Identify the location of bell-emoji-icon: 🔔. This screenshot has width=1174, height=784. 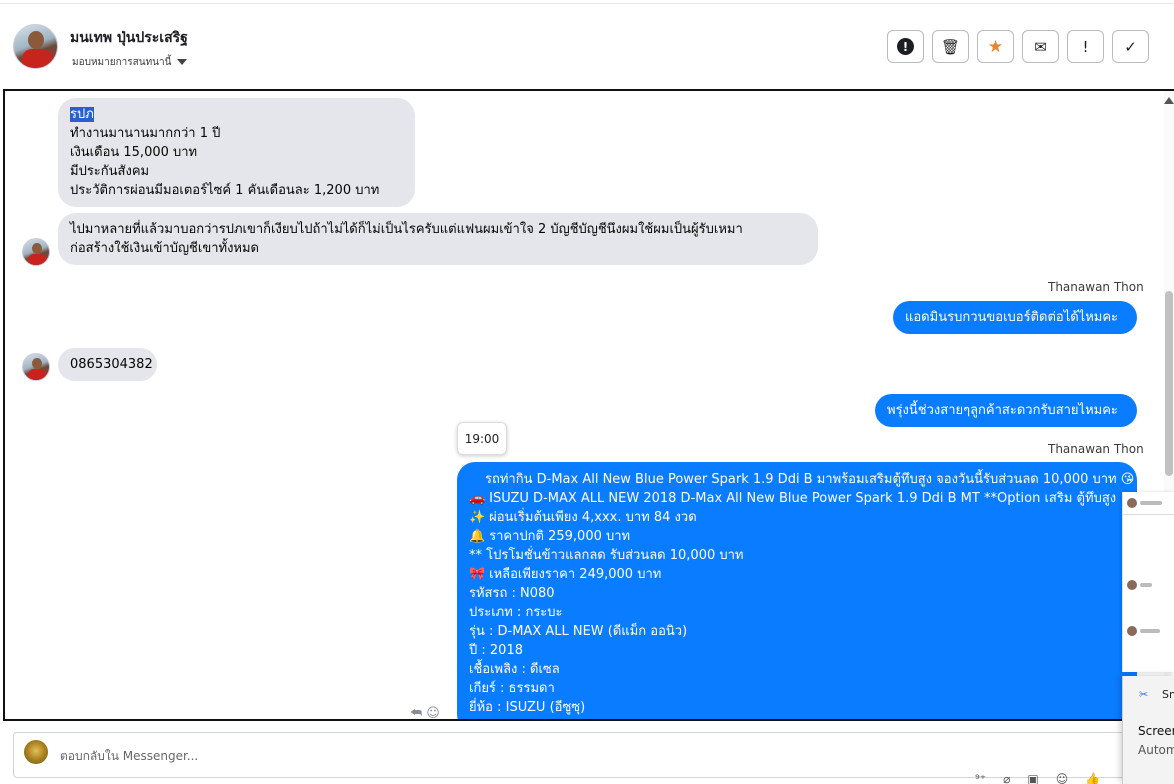
(477, 536).